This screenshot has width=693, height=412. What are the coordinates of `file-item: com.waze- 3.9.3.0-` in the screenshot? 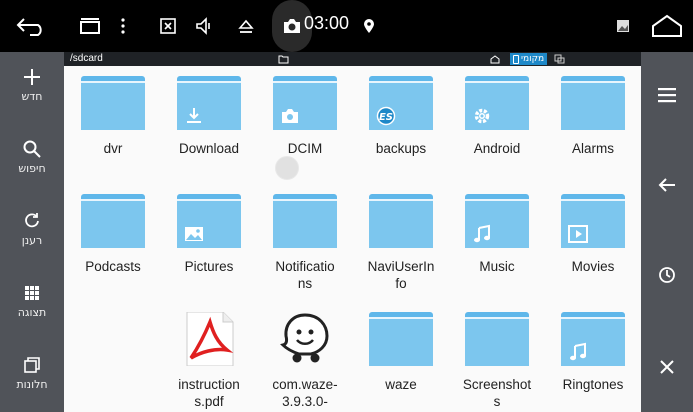 It's located at (305, 361).